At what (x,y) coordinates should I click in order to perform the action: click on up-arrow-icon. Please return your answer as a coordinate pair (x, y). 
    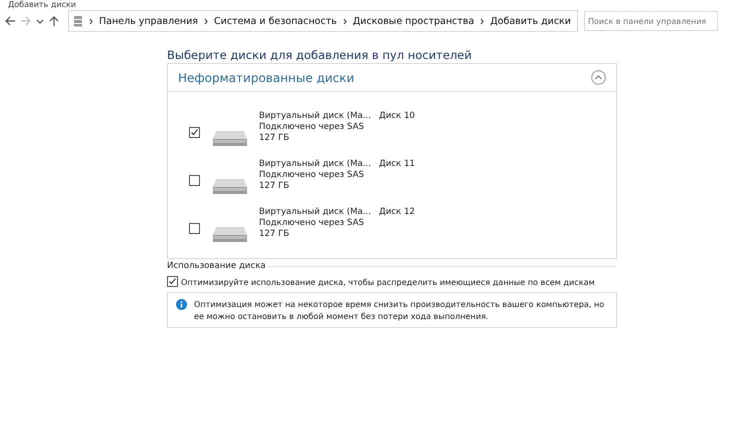
    Looking at the image, I should click on (54, 21).